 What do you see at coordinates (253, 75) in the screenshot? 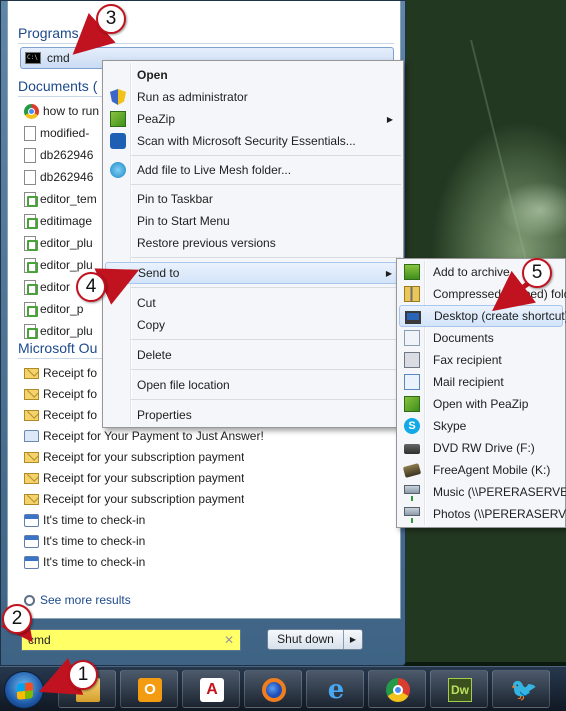
I see `context-menu-item-open: Open` at bounding box center [253, 75].